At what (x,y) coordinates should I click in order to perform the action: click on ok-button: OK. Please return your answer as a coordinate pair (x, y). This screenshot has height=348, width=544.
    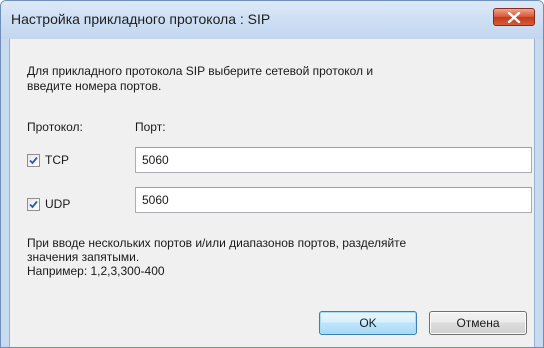
    Looking at the image, I should click on (368, 323).